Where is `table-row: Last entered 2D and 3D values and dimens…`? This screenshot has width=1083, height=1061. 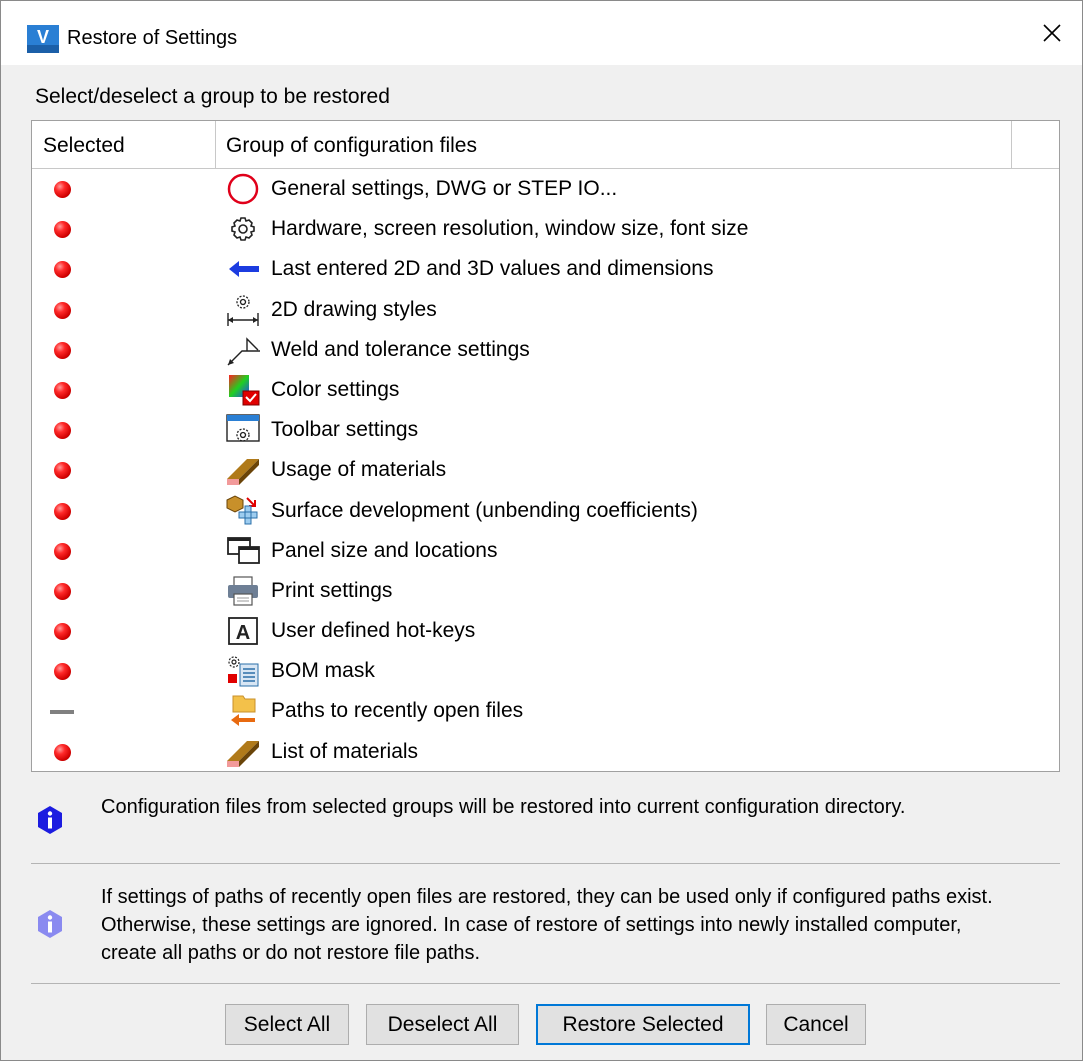 table-row: Last entered 2D and 3D values and dimens… is located at coordinates (545, 269).